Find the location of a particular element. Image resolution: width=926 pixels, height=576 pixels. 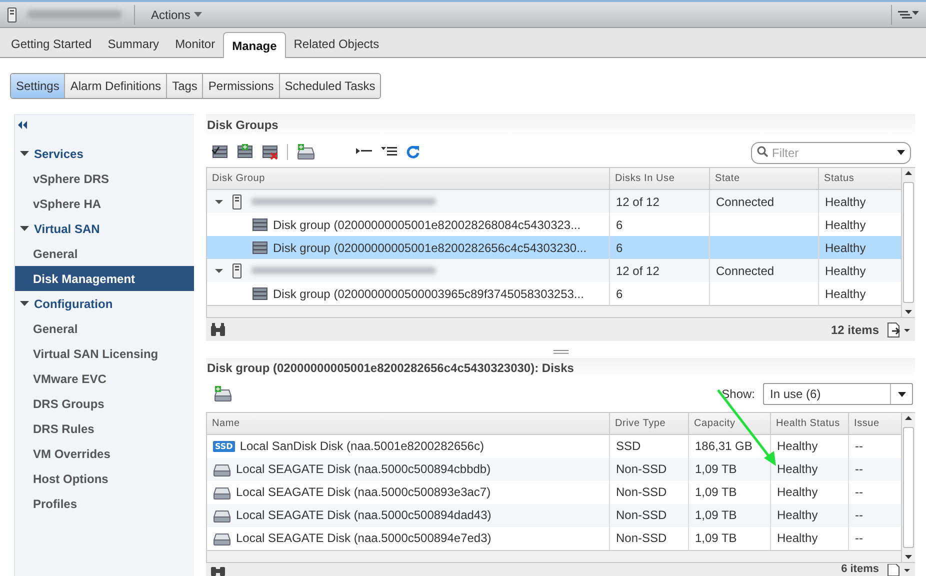

show-dropdown: In use (6) is located at coordinates (838, 394).